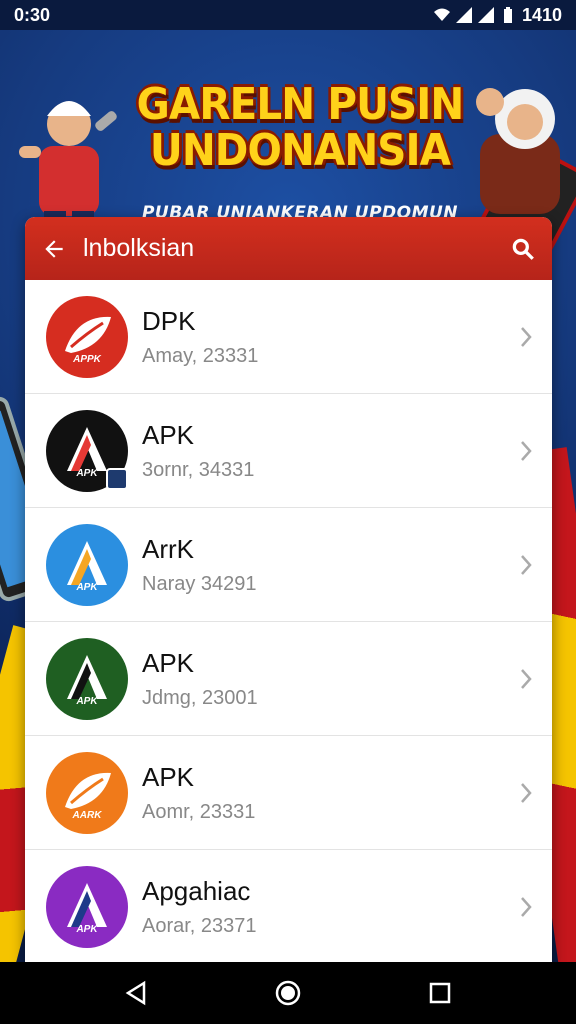  What do you see at coordinates (288, 248) in the screenshot?
I see `app-bar: lnbolksian` at bounding box center [288, 248].